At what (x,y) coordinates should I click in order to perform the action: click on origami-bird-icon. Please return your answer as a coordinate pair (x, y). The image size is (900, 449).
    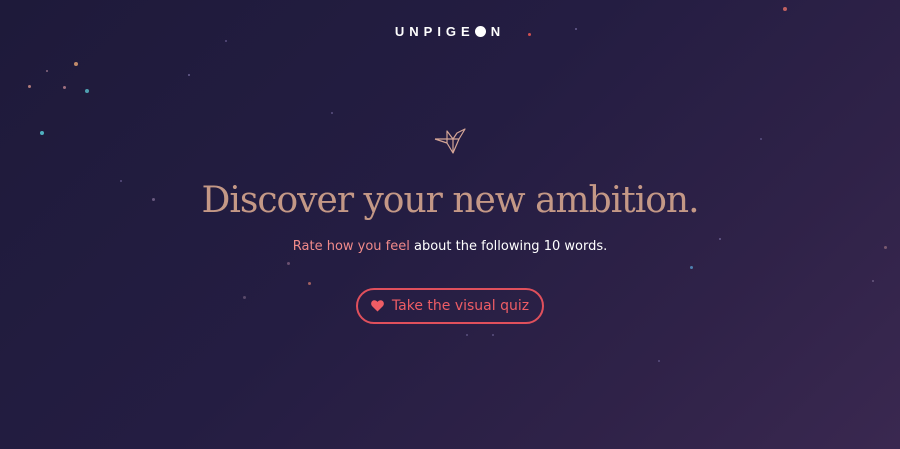
    Looking at the image, I should click on (450, 141).